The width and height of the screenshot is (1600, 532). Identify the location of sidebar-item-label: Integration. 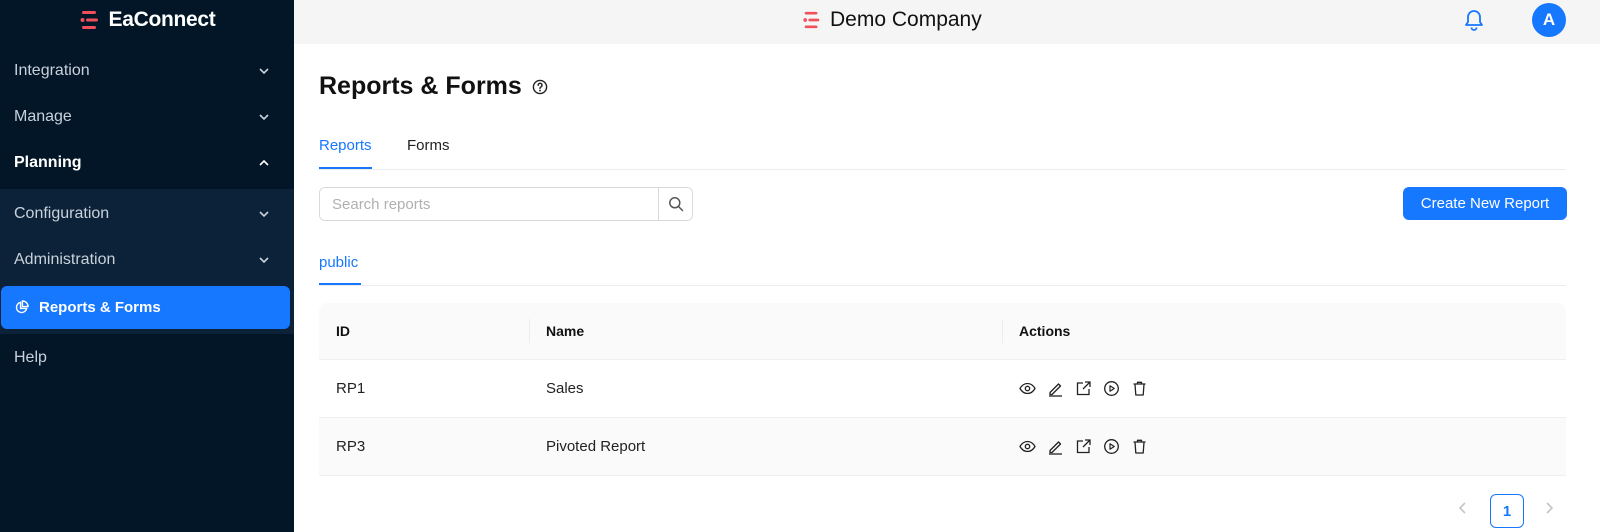
(52, 70).